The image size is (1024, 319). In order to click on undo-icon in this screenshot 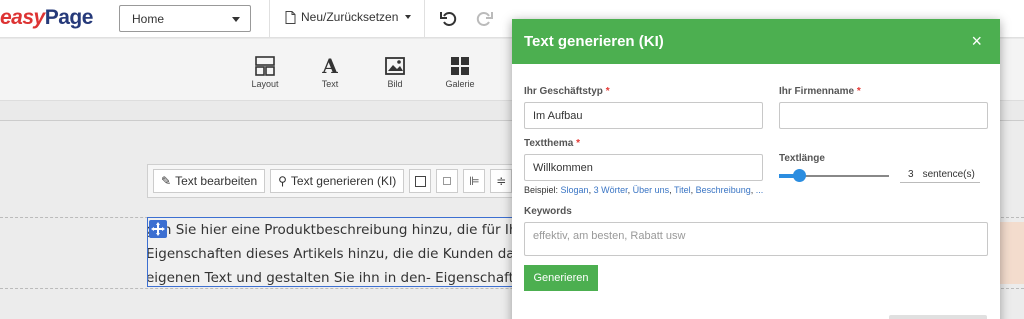, I will do `click(449, 18)`.